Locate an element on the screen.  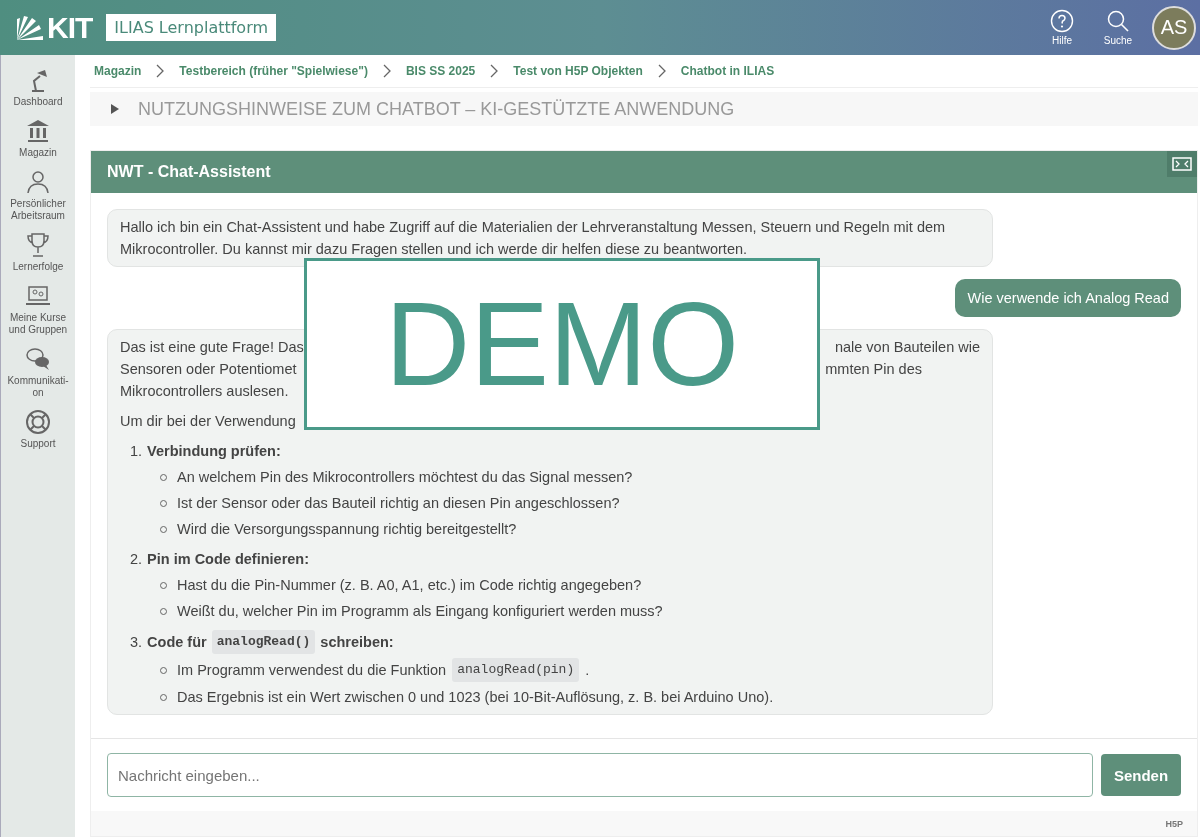
help-icon is located at coordinates (1062, 21).